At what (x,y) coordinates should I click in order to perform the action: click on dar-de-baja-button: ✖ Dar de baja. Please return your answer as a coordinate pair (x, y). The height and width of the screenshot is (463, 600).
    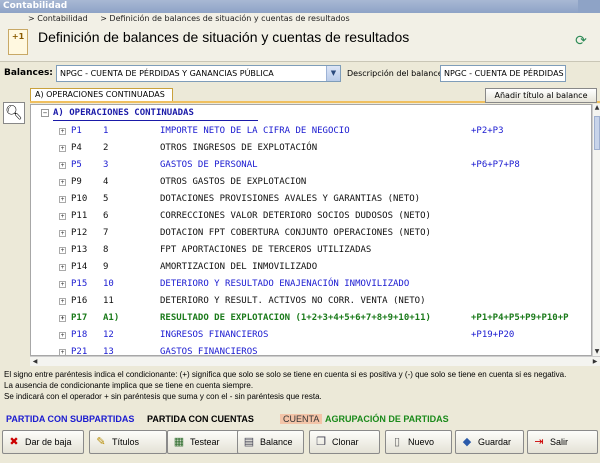
    Looking at the image, I should click on (43, 442).